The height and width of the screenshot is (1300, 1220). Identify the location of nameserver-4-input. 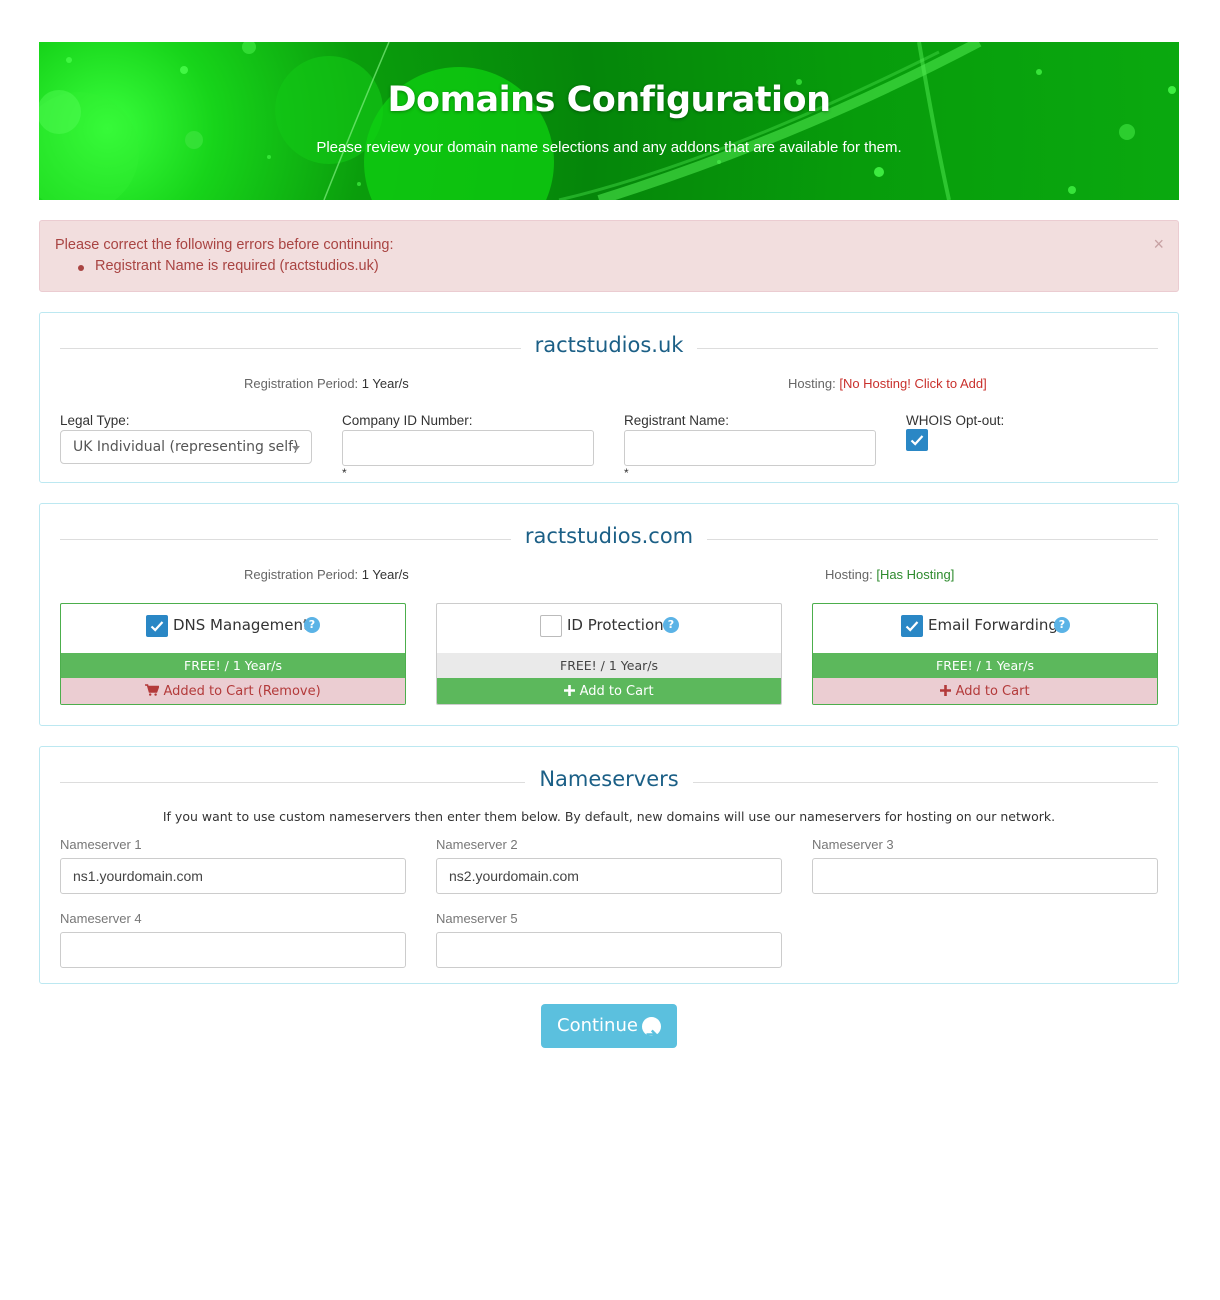
(233, 950).